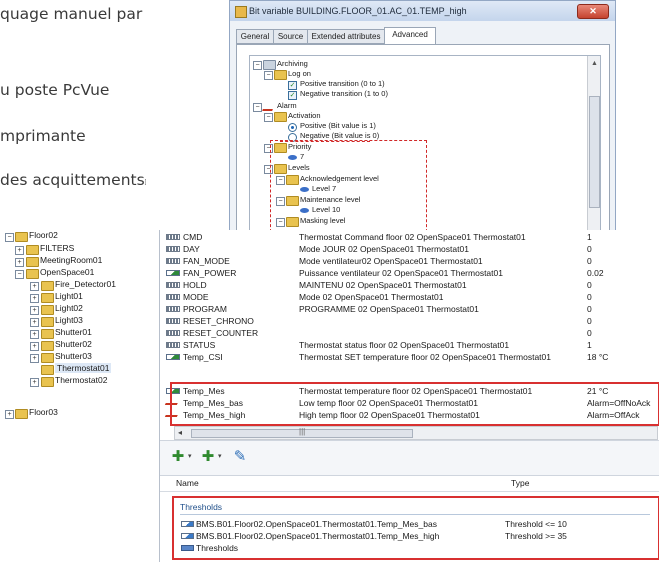 The width and height of the screenshot is (659, 562). I want to click on variable-name: DAY, so click(191, 249).